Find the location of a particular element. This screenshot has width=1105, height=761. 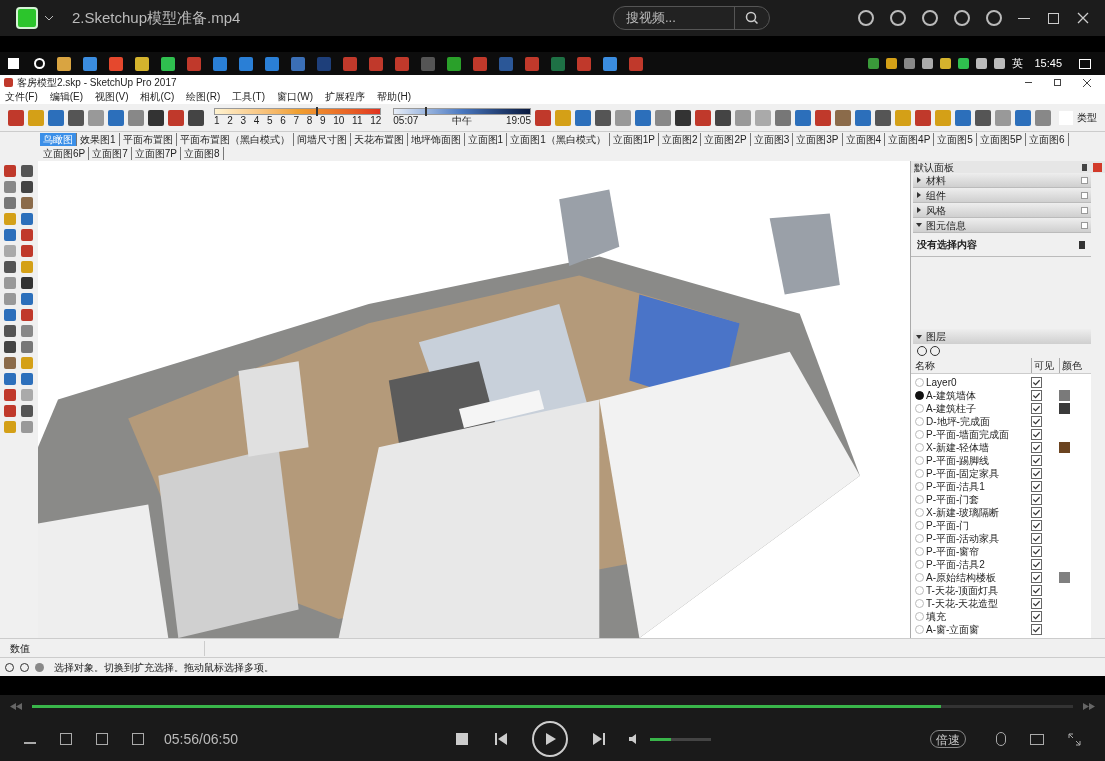

scene-tab: 立面图8 is located at coordinates (202, 153).